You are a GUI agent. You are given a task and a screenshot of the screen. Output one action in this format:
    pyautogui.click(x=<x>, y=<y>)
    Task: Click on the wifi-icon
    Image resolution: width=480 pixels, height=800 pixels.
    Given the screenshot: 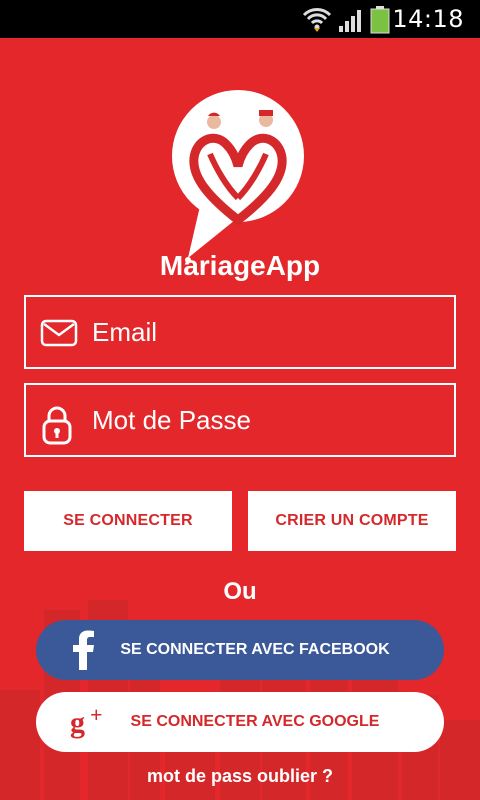 What is the action you would take?
    pyautogui.click(x=317, y=20)
    